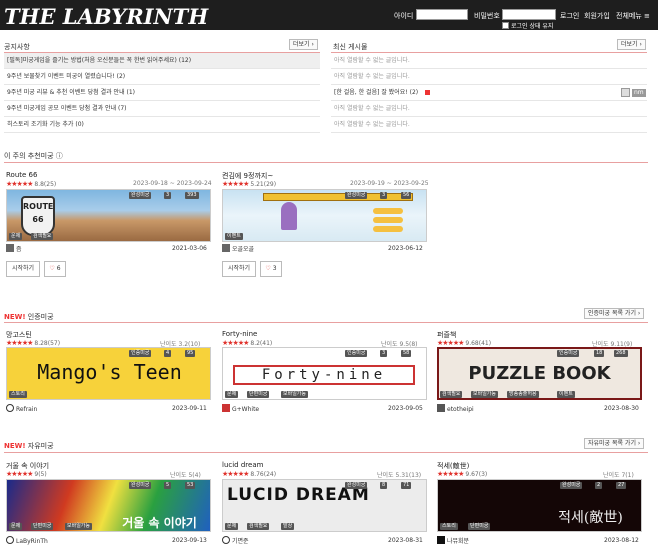  Describe the element at coordinates (618, 475) in the screenshot. I see `difficulty: 난이도 7(1)` at that location.